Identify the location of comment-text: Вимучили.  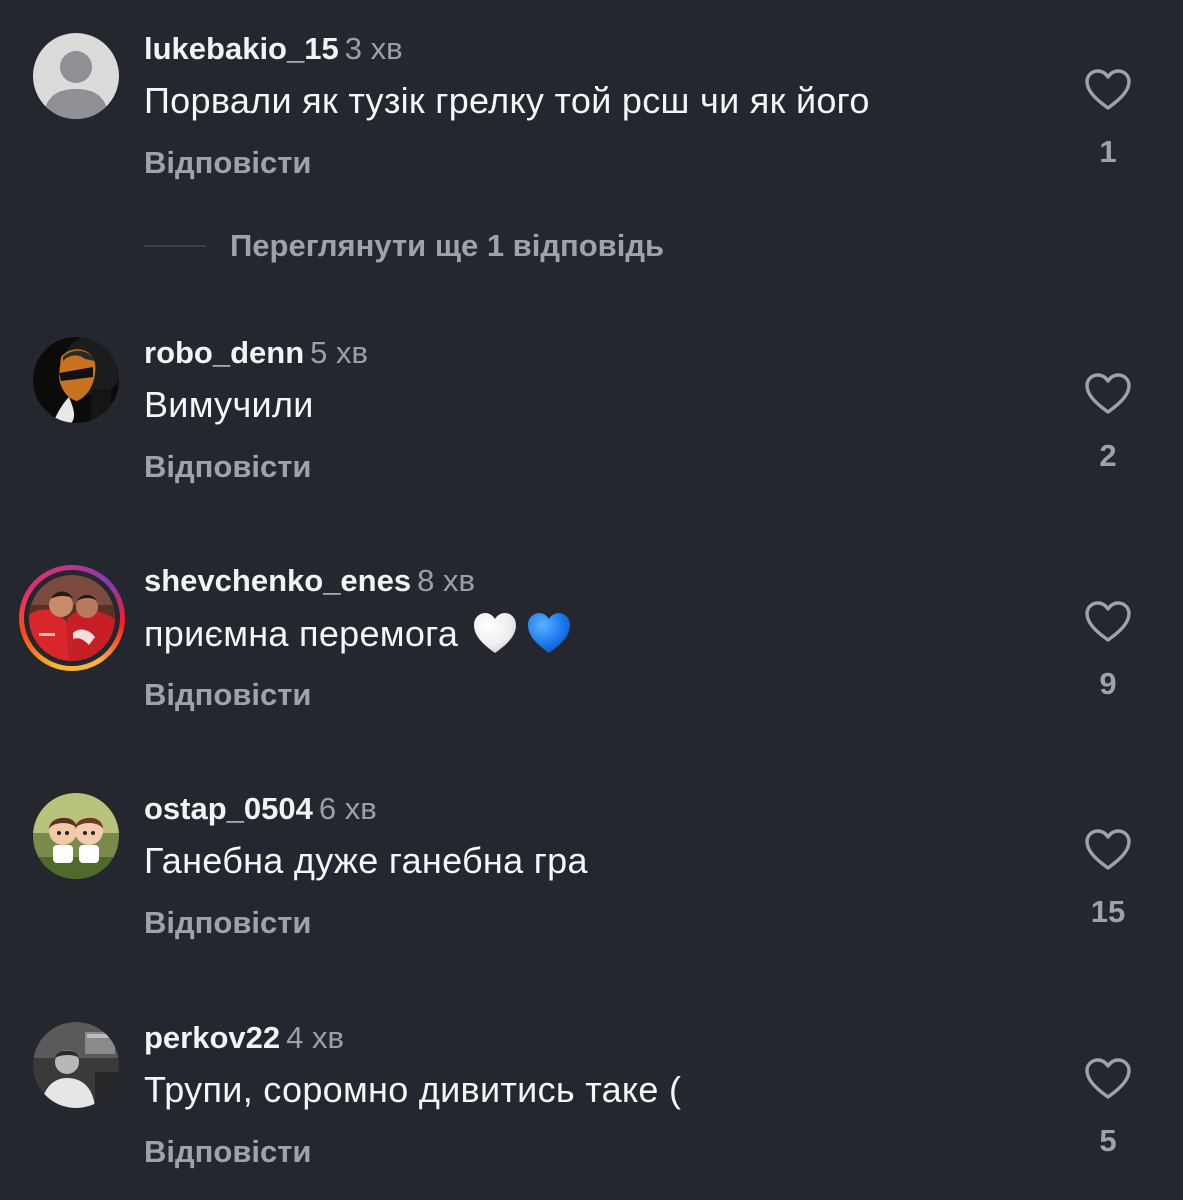
(229, 404).